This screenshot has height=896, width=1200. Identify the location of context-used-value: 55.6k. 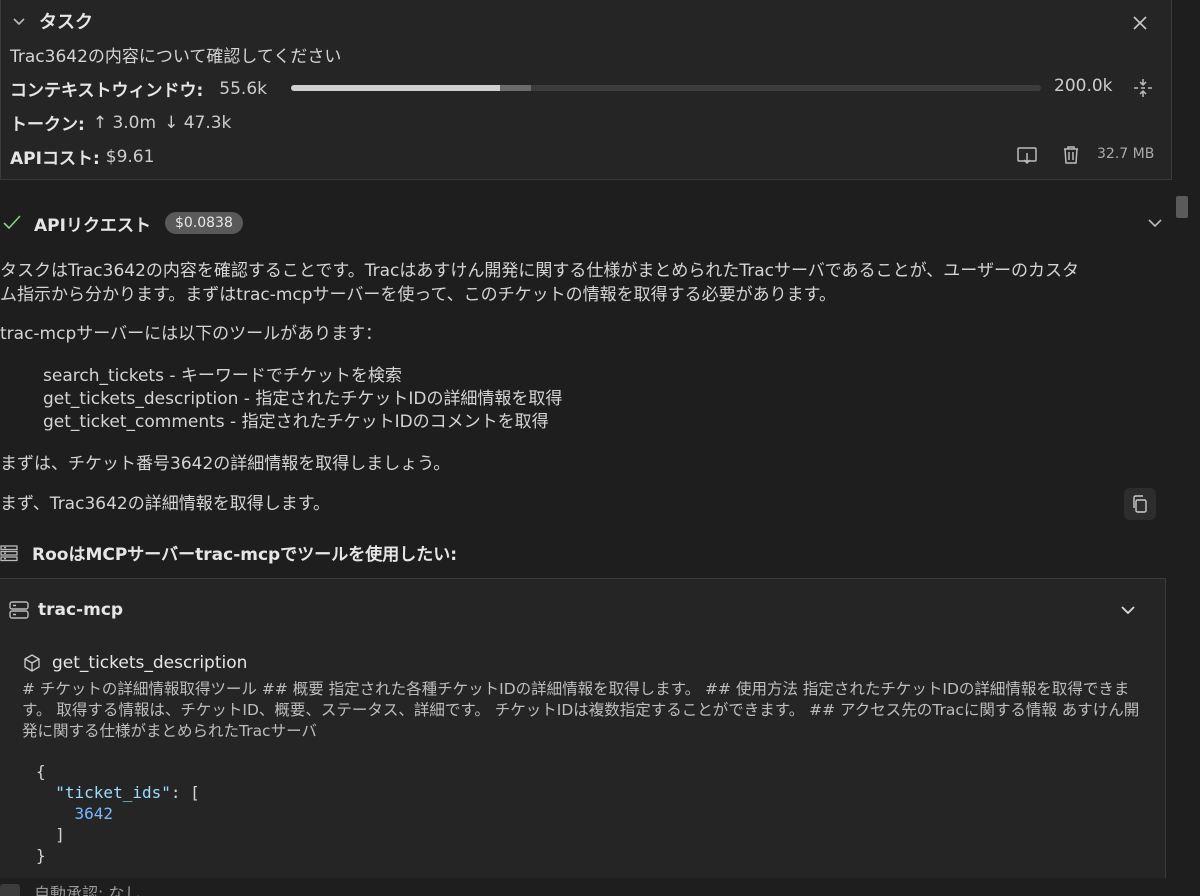
(243, 88).